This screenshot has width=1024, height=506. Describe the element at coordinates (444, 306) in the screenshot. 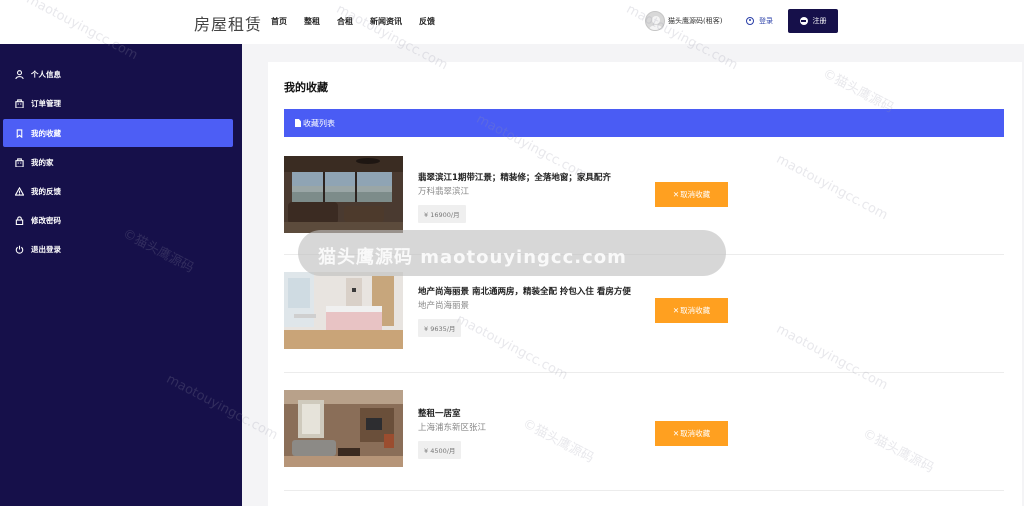

I see `favorite-address: 地产尚海丽景` at that location.